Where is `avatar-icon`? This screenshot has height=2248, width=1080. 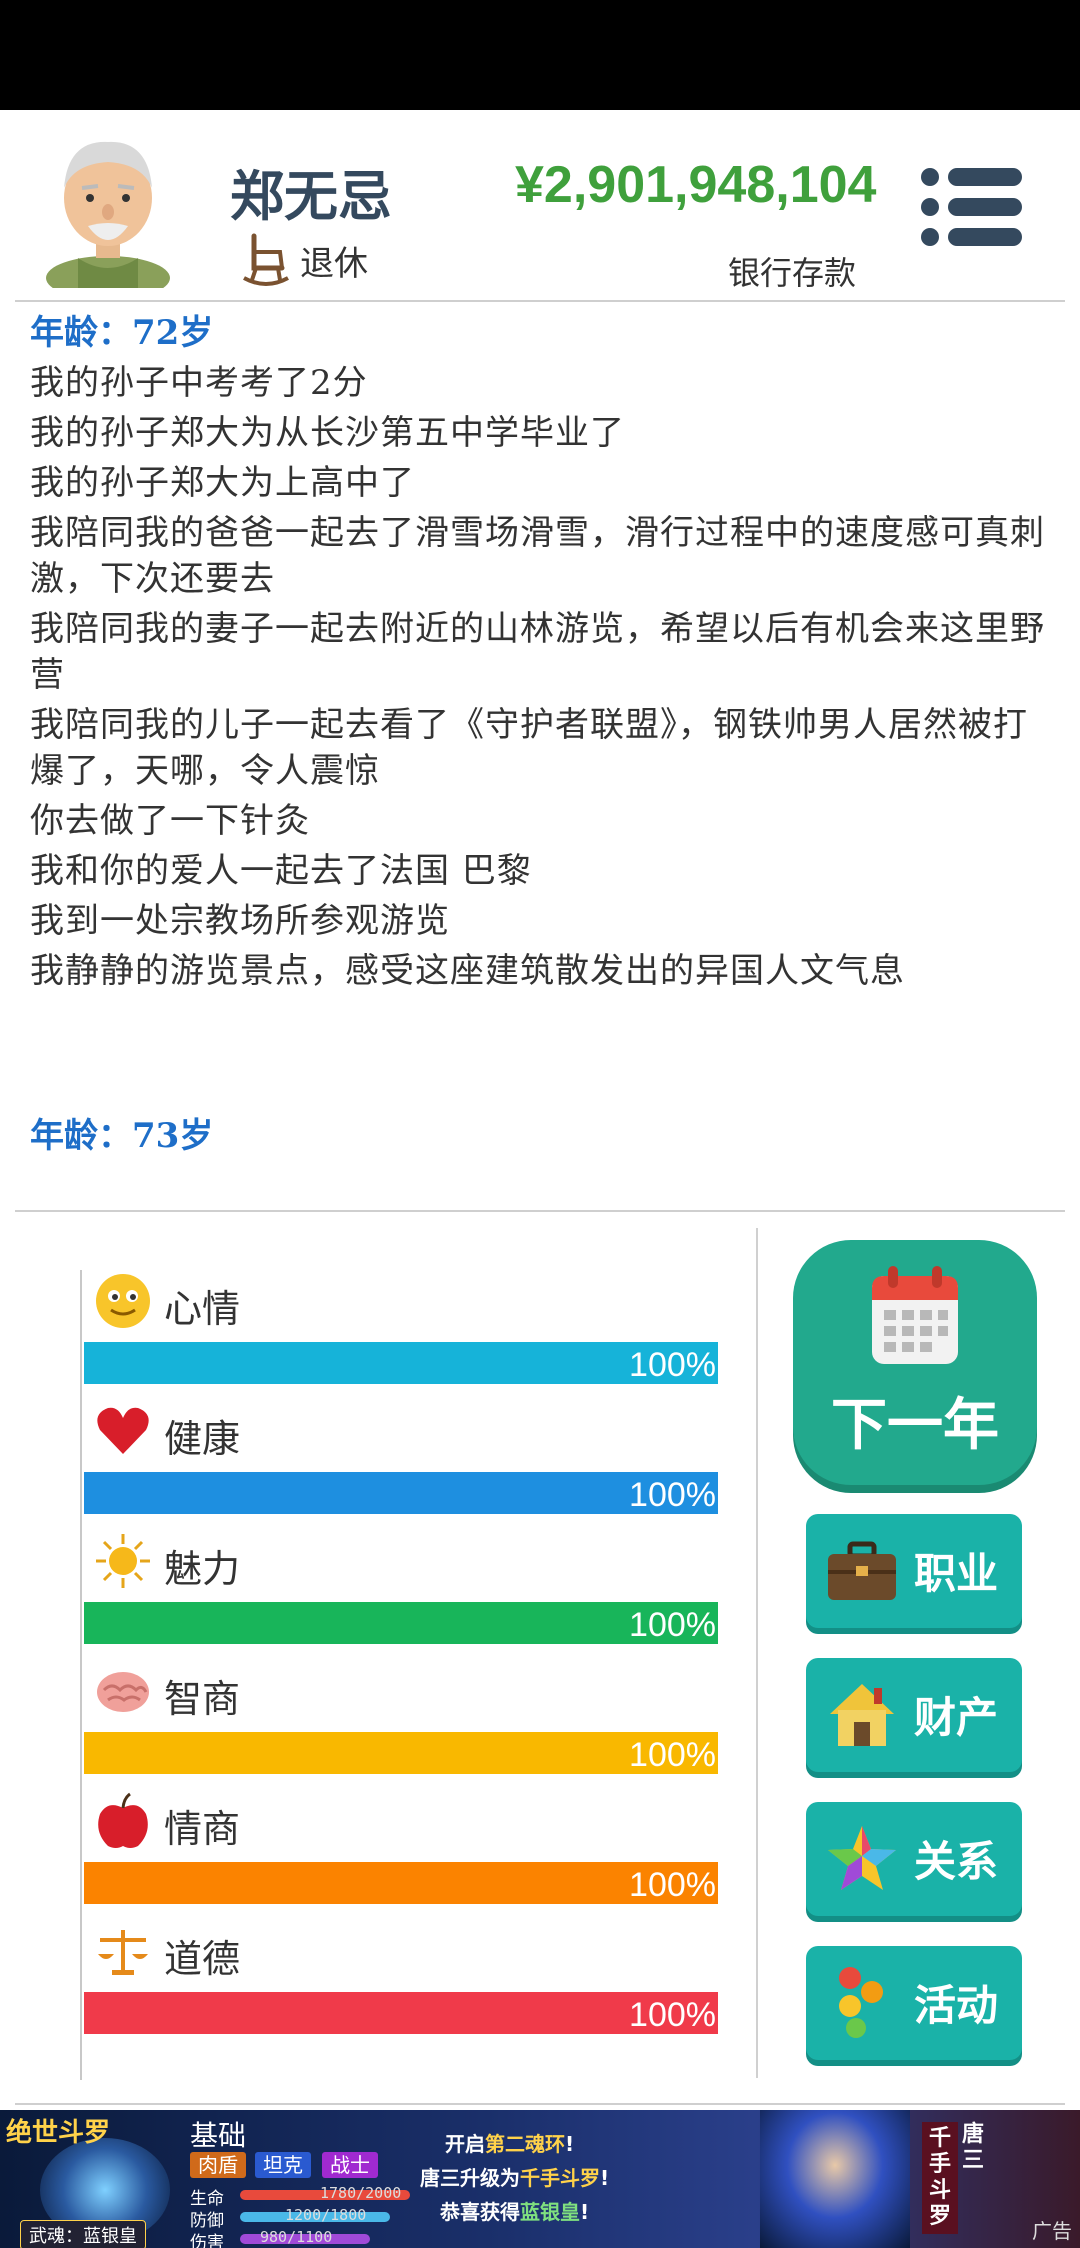
avatar-icon is located at coordinates (108, 208).